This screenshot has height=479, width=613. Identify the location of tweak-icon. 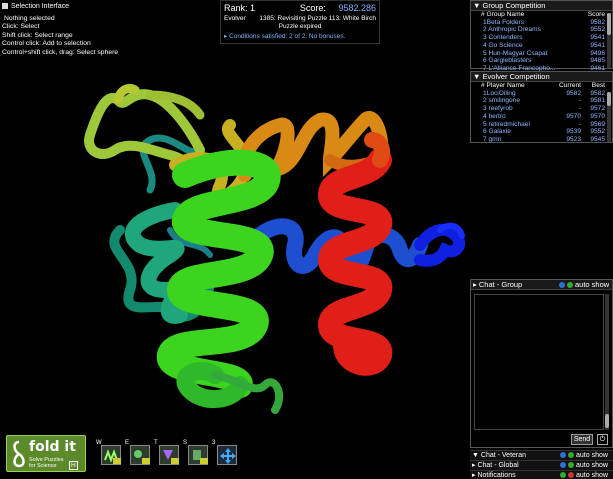
(169, 455).